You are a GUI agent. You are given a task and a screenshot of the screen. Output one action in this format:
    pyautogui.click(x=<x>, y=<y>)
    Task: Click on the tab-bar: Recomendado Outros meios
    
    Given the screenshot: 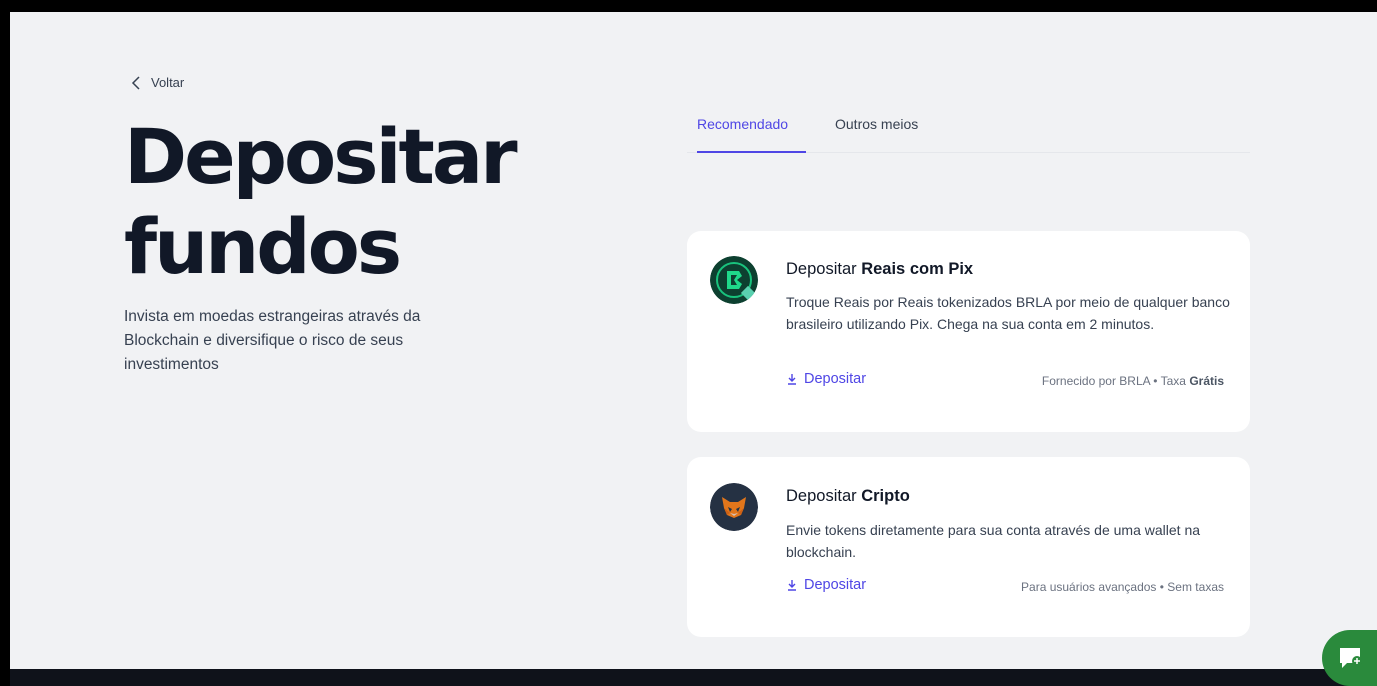 What is the action you would take?
    pyautogui.click(x=968, y=133)
    